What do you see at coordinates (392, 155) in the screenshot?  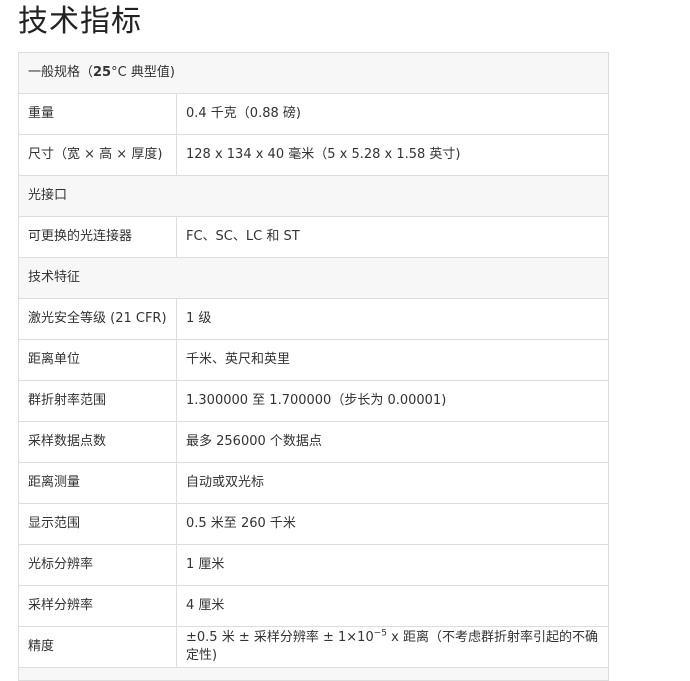 I see `row-value: 128 x 134 x 40 毫米（5 x 5.28 x 1.58 英寸)` at bounding box center [392, 155].